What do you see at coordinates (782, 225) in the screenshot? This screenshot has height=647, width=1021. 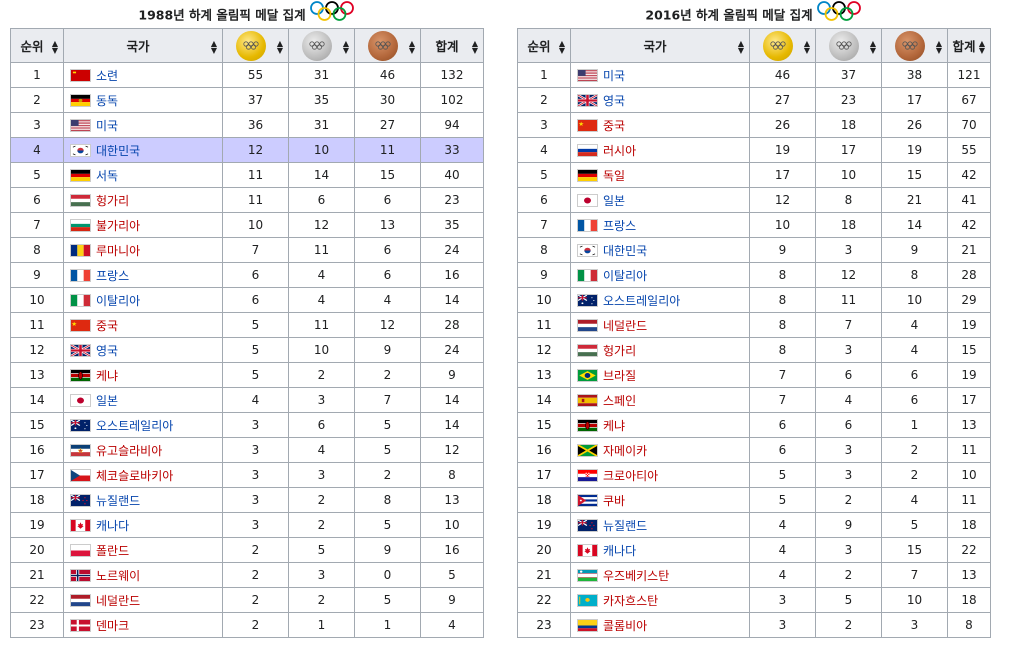 I see `gold-count-cell: 10` at bounding box center [782, 225].